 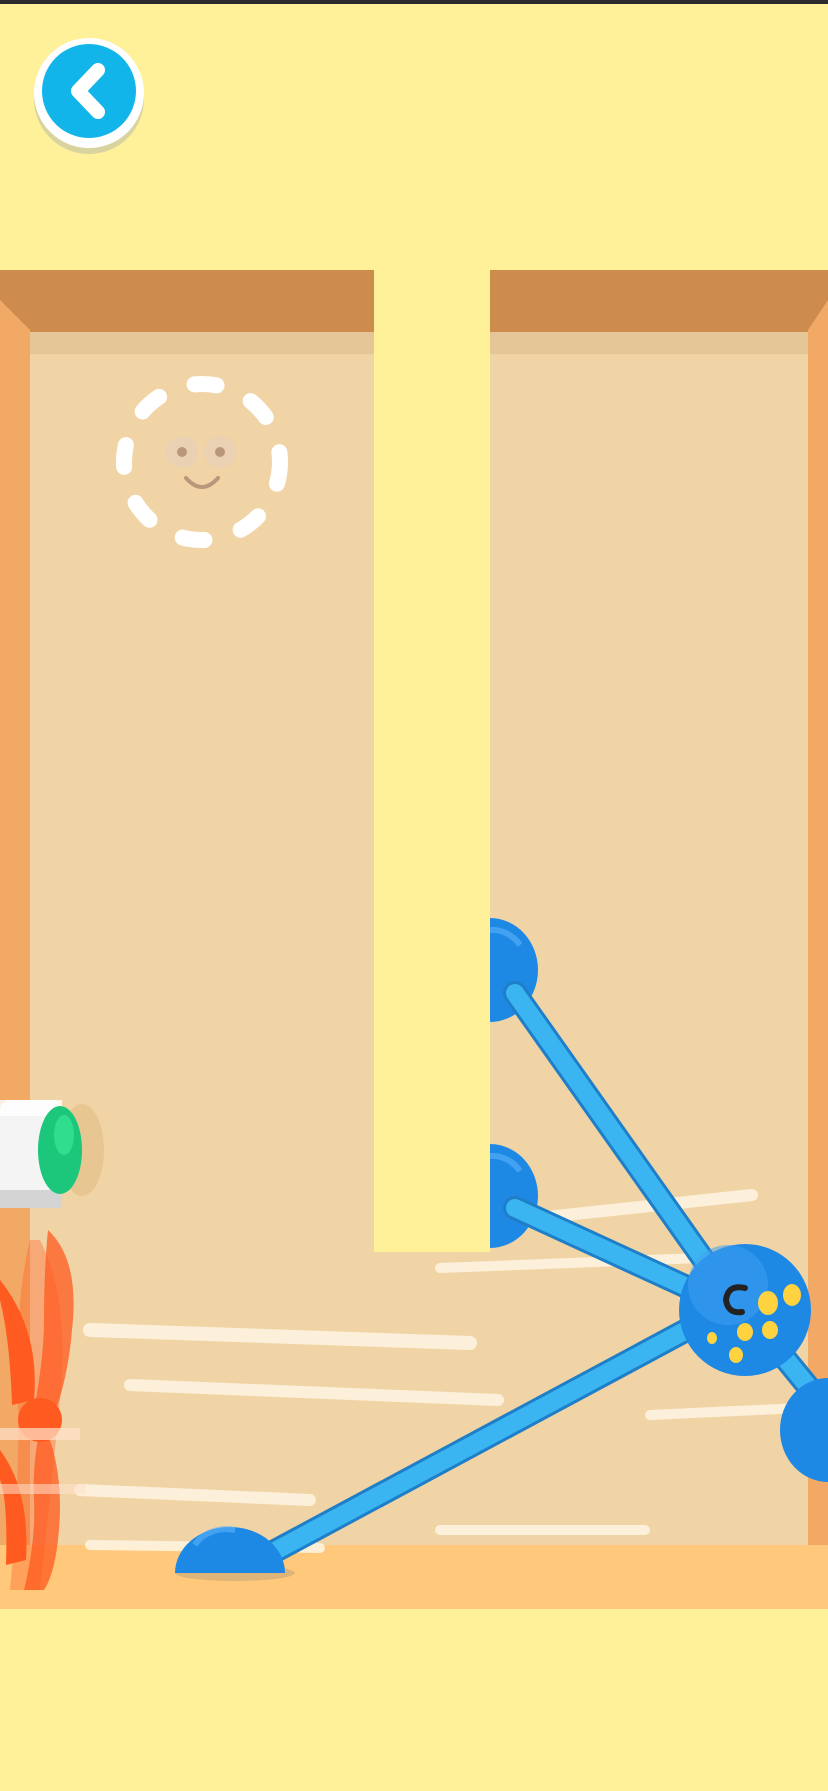 What do you see at coordinates (432, 761) in the screenshot?
I see `center-divider` at bounding box center [432, 761].